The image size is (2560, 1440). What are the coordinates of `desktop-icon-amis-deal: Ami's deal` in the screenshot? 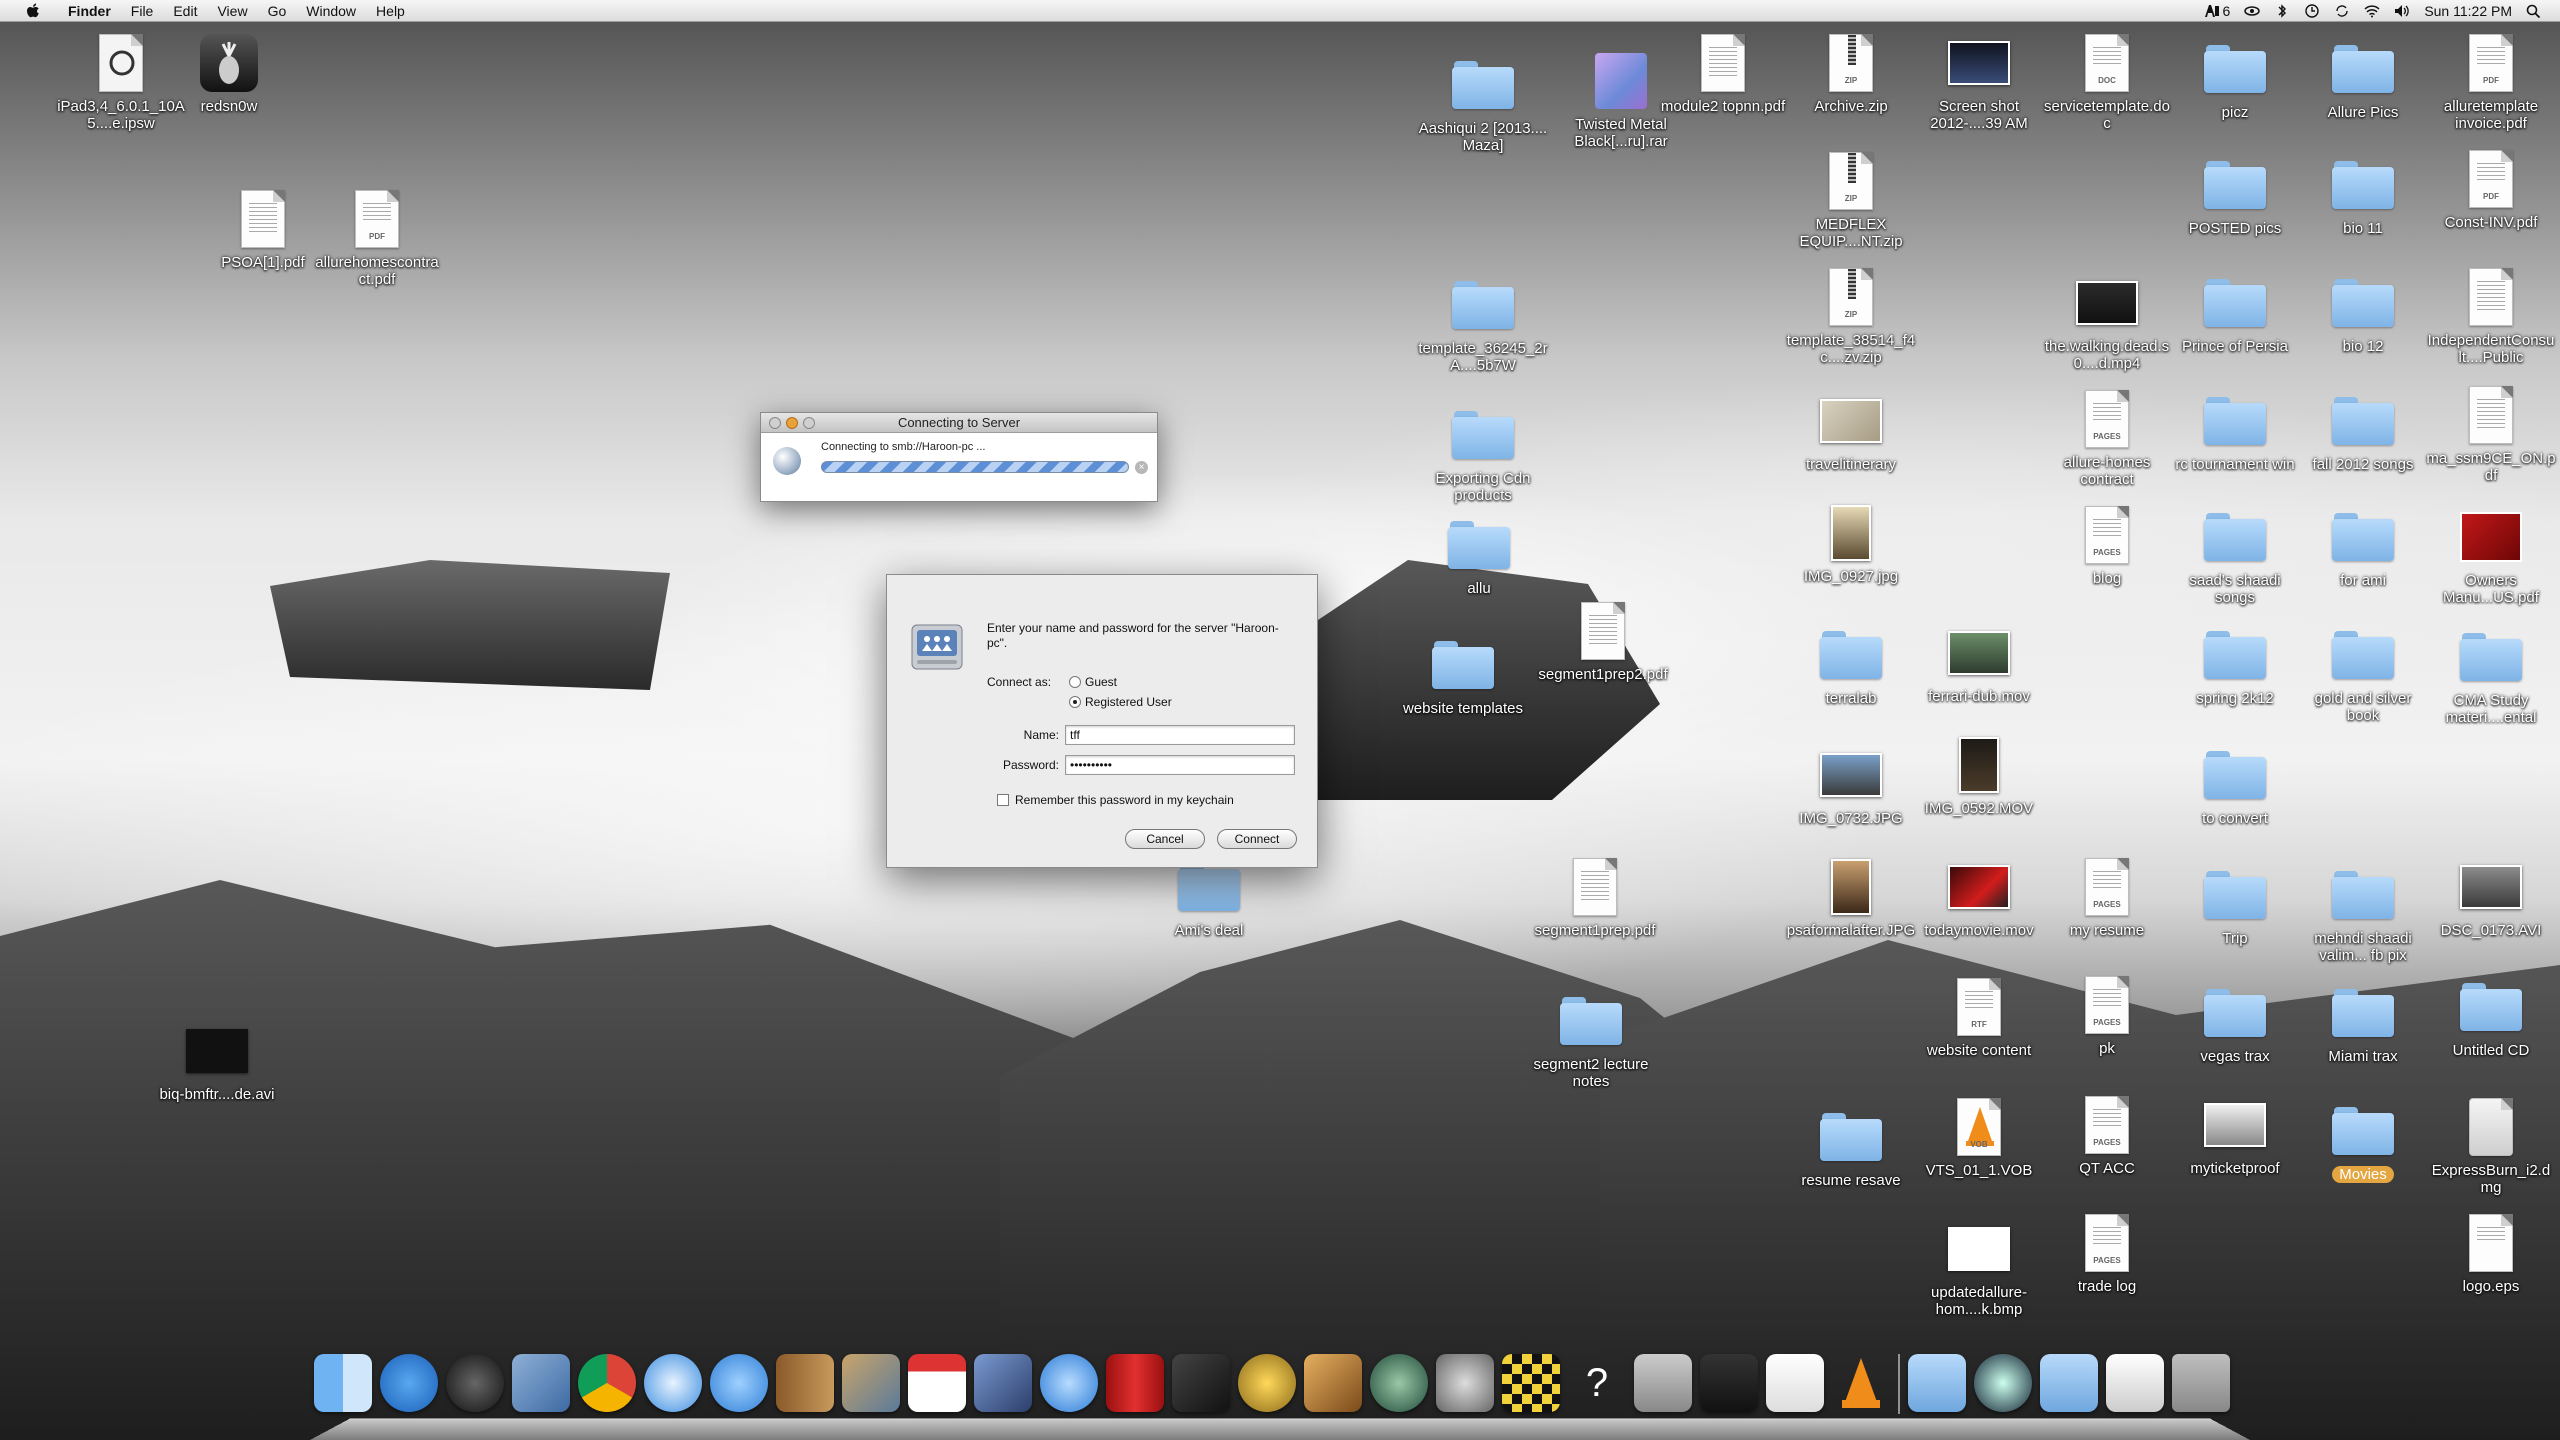 It's located at (1209, 897).